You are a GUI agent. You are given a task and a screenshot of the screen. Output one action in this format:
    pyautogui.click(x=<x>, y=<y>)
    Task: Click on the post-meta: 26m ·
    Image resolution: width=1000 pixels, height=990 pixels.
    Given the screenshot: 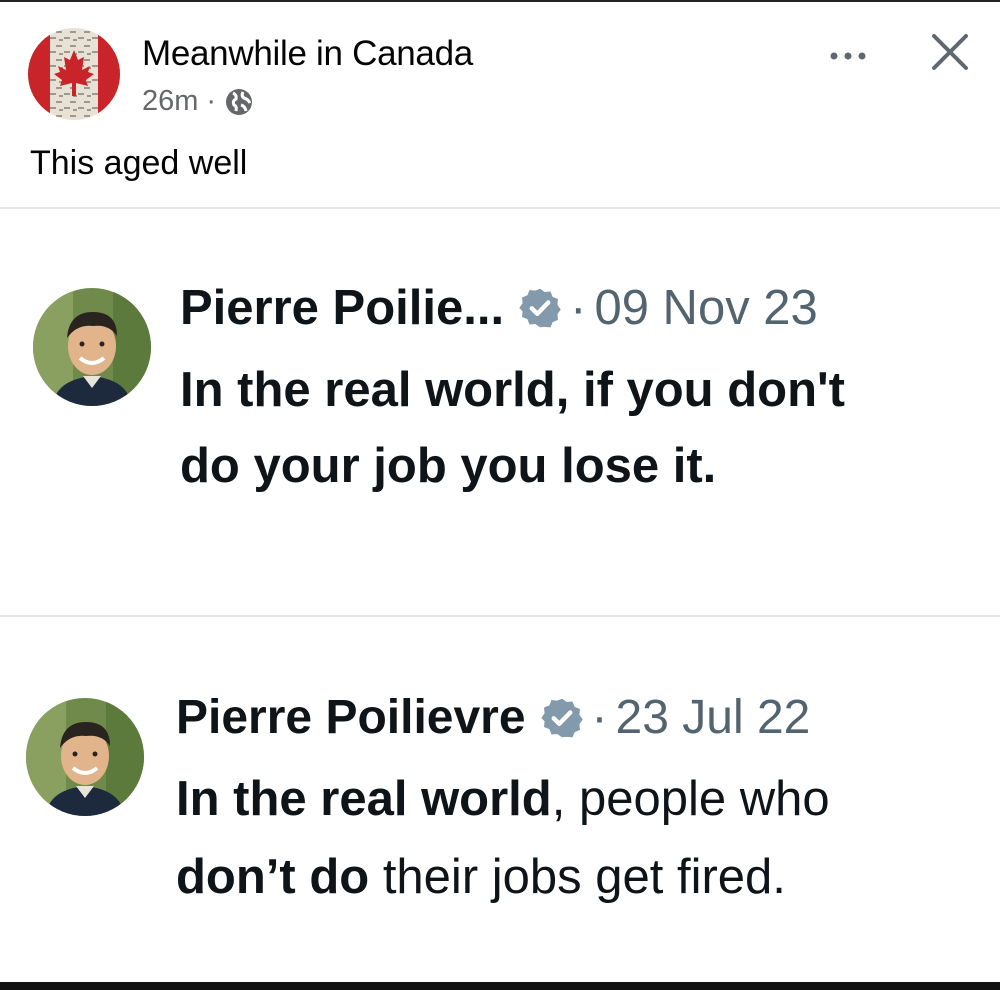 What is the action you would take?
    pyautogui.click(x=198, y=101)
    